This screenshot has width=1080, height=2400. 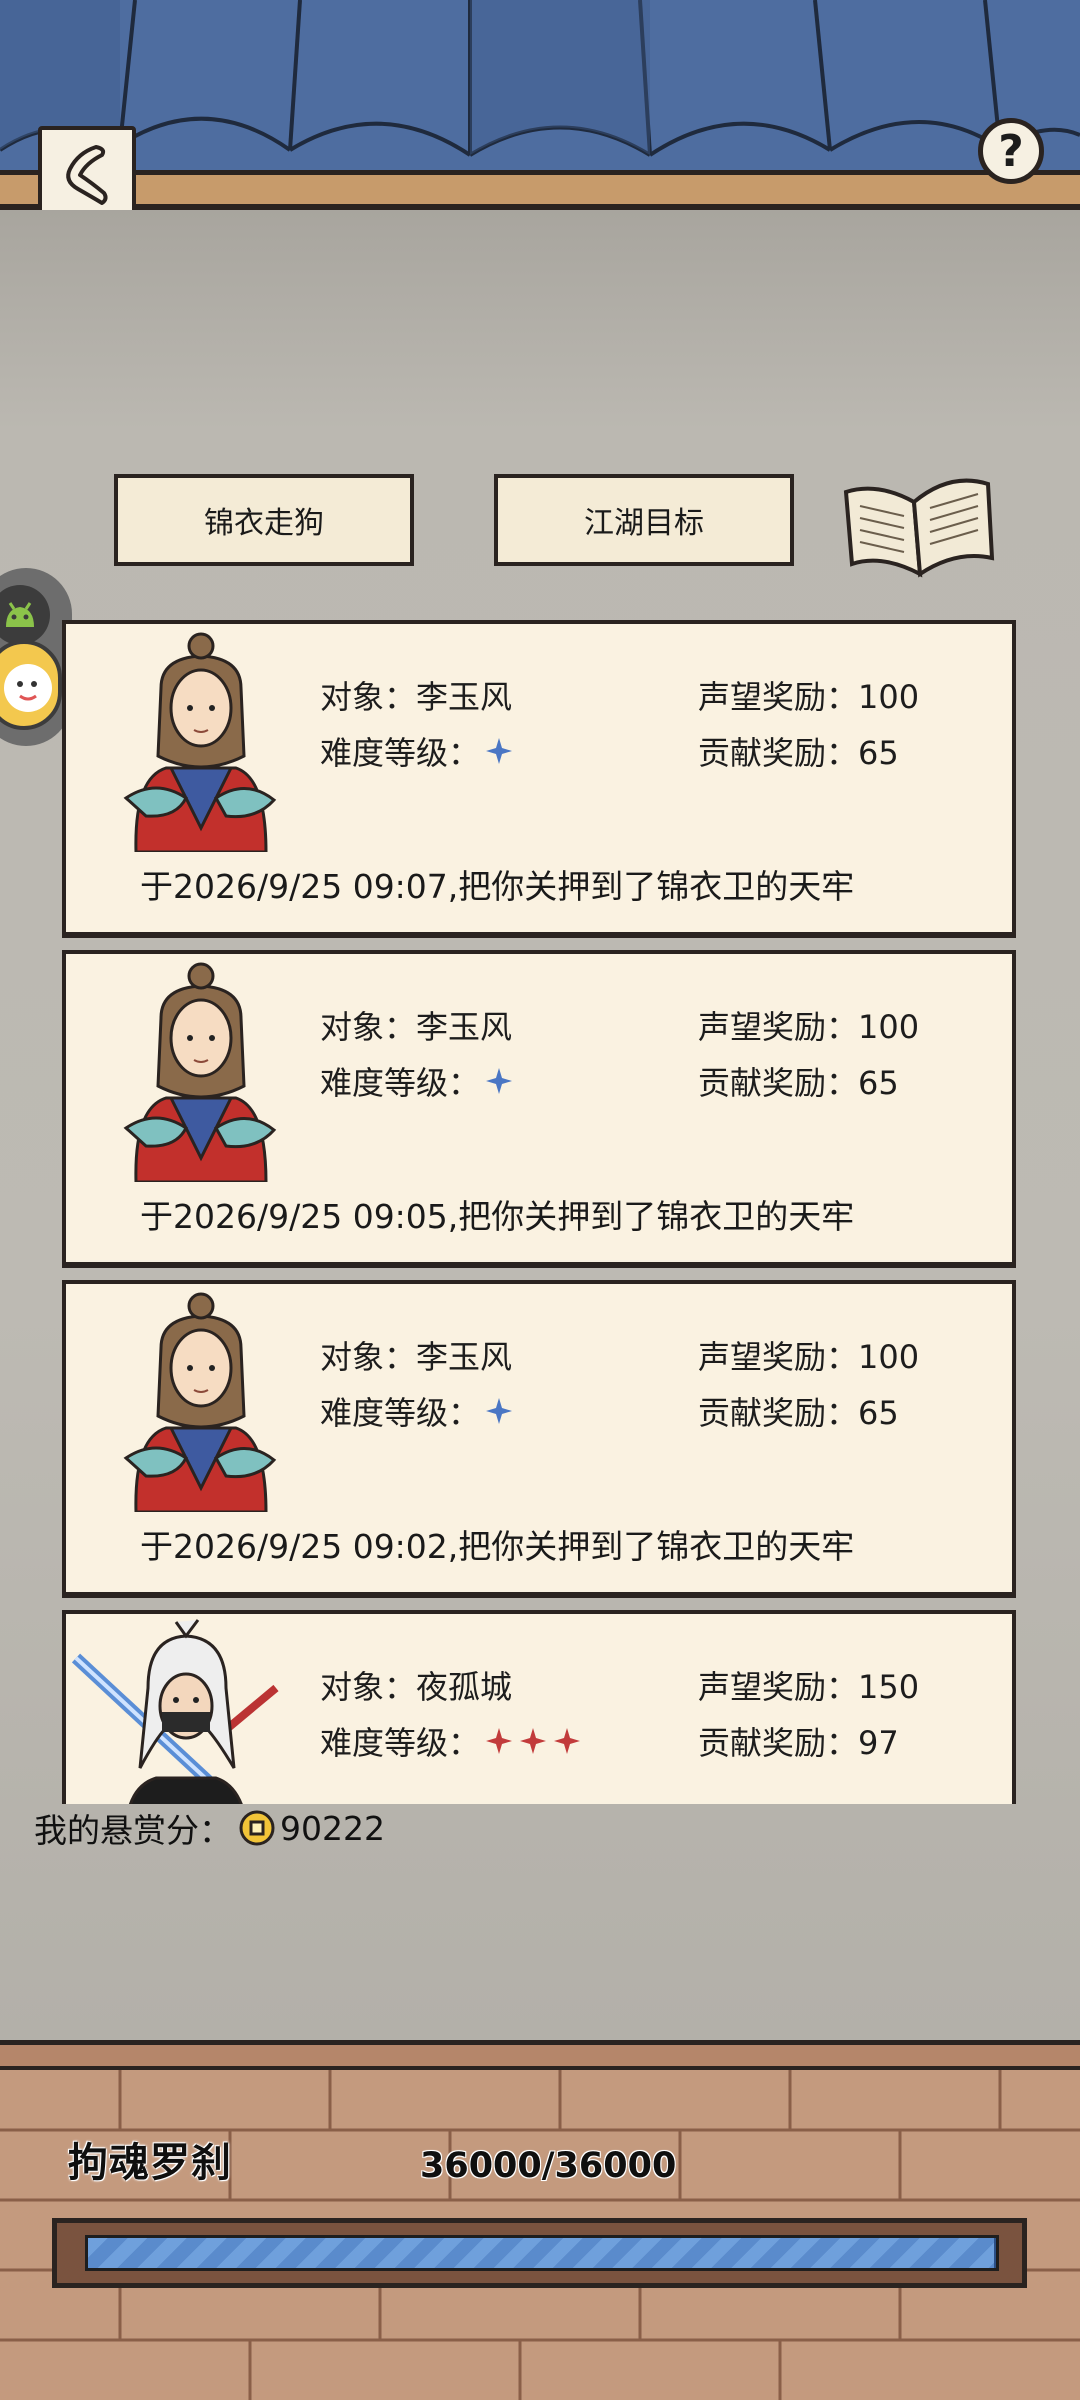 I want to click on tab-jinyi-zougou: 锦衣走狗, so click(x=264, y=520).